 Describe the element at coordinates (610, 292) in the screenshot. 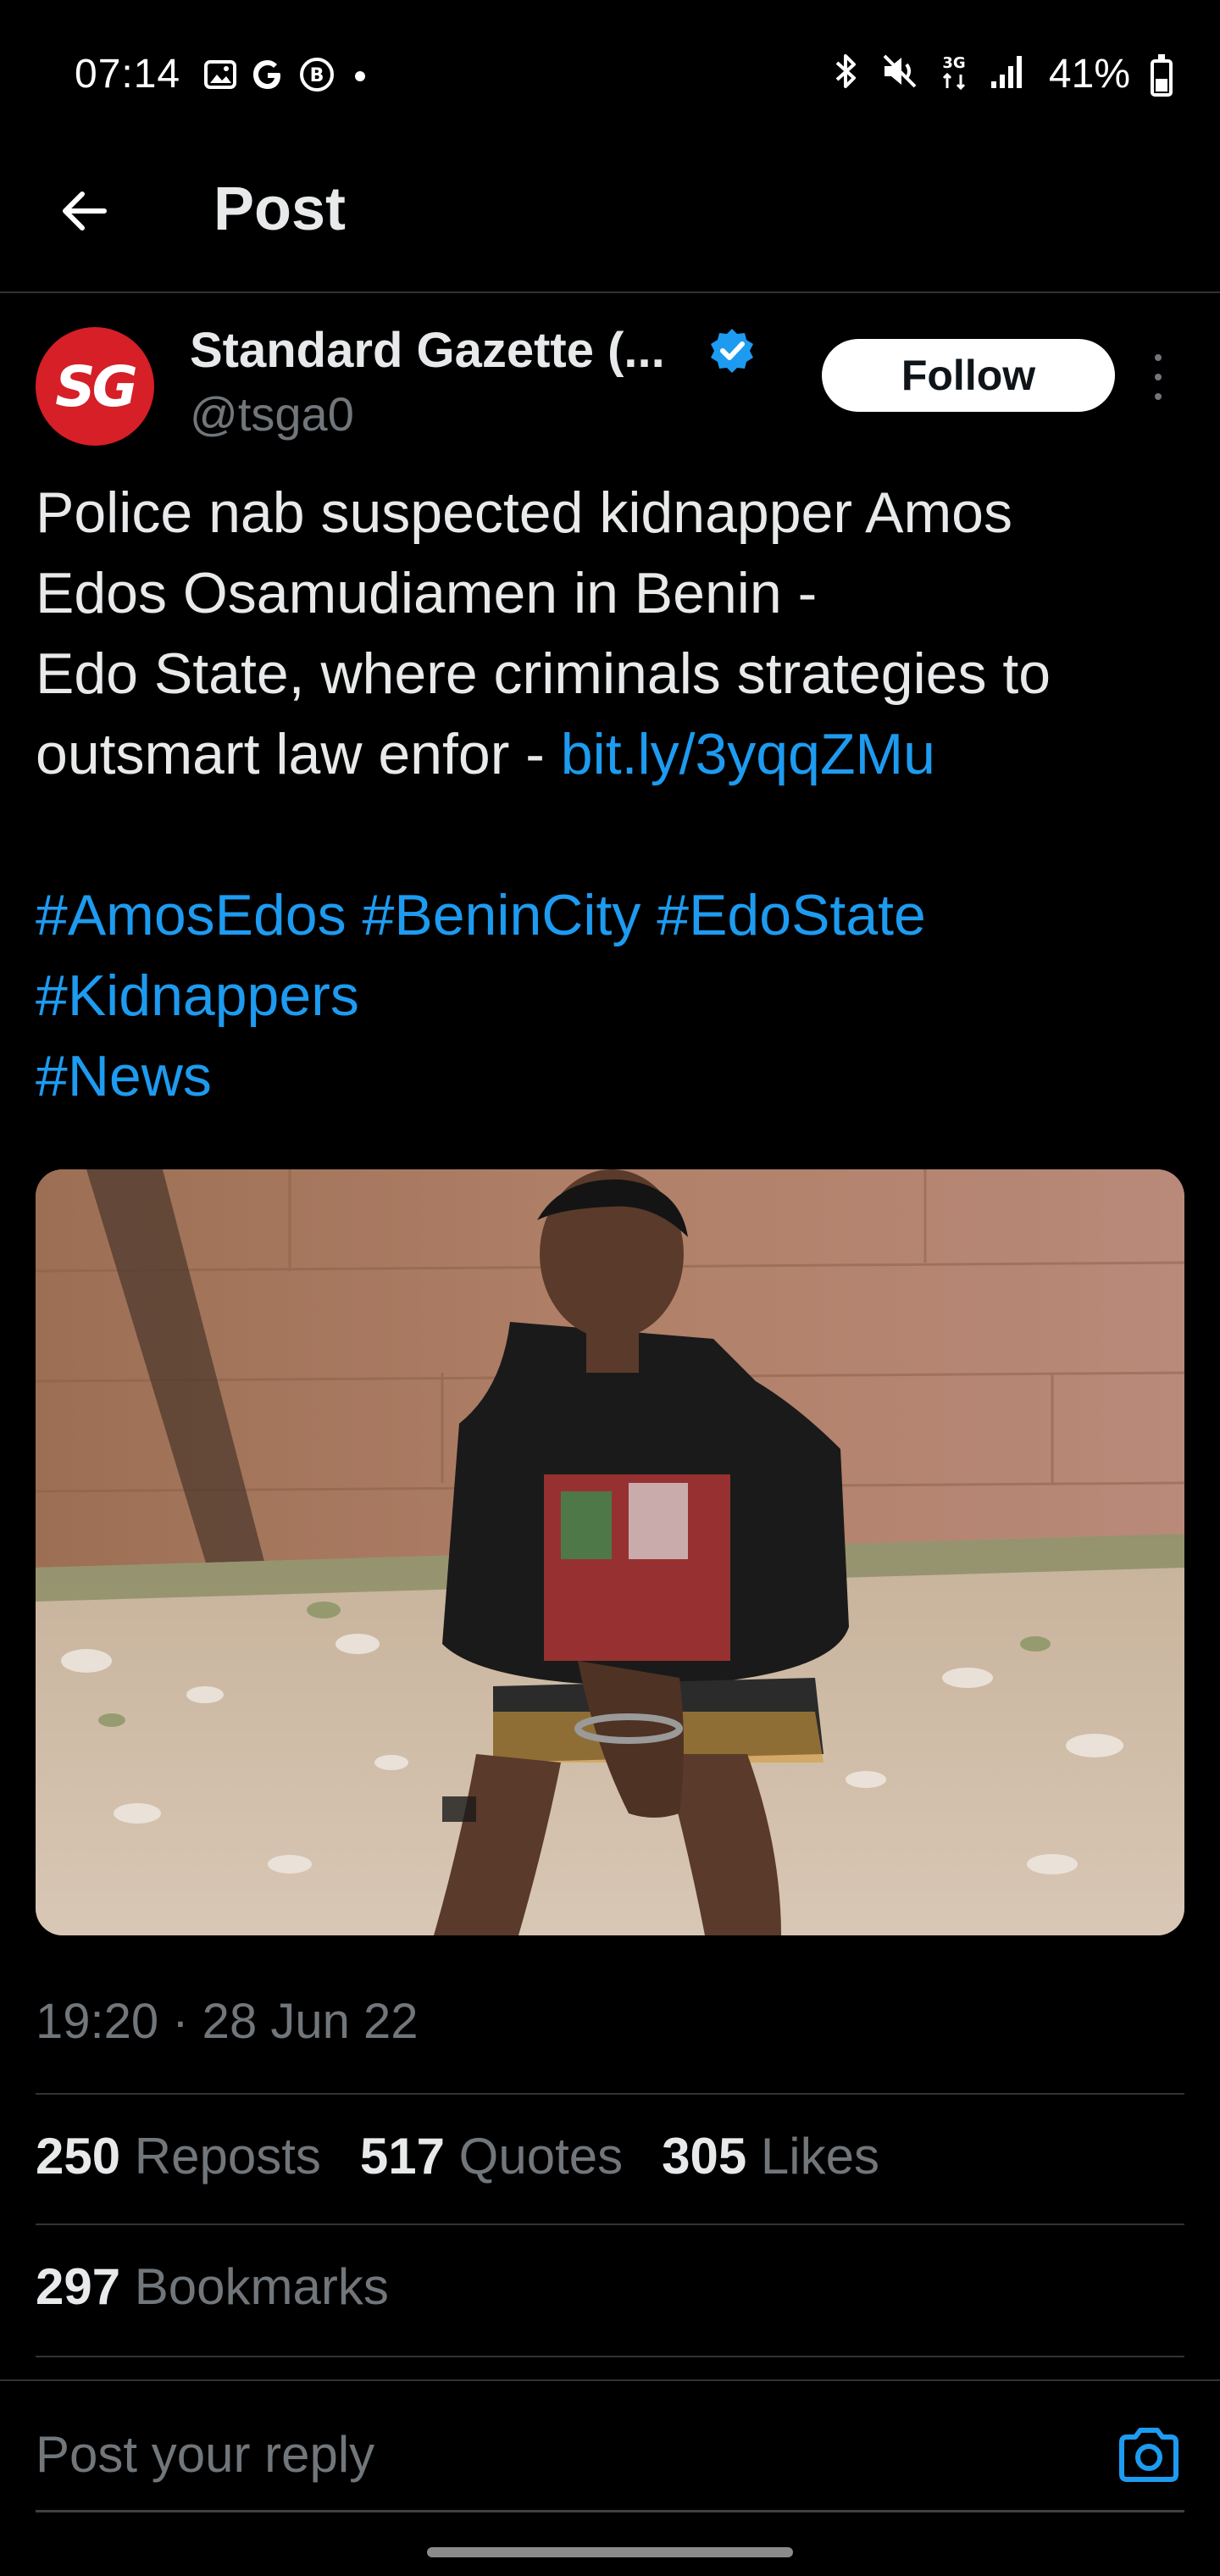

I see `header-divider` at that location.